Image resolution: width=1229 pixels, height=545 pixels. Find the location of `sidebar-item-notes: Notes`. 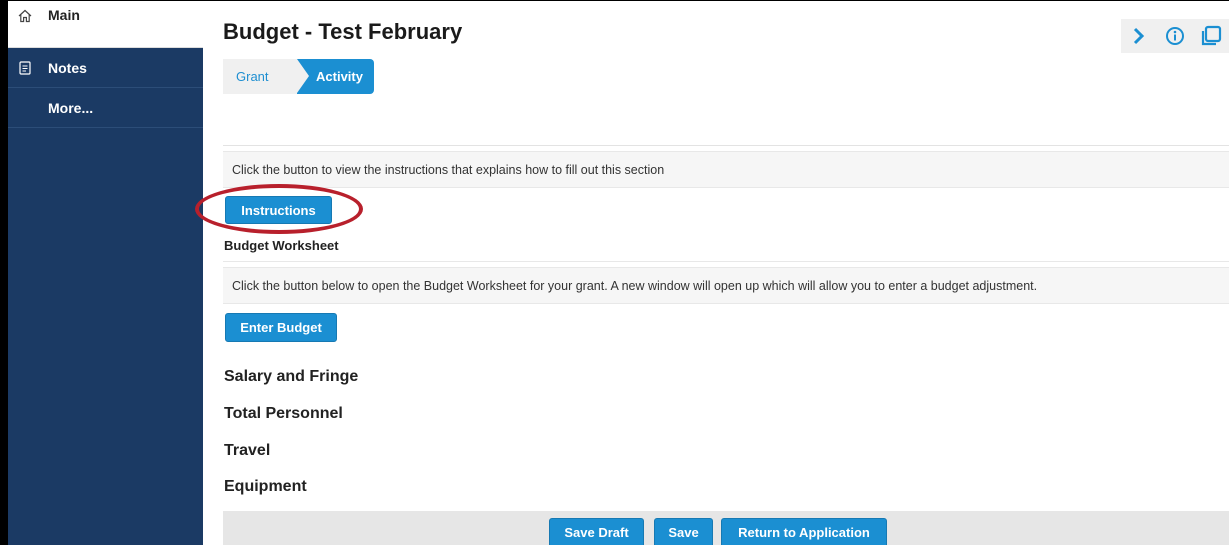

sidebar-item-notes: Notes is located at coordinates (105, 68).